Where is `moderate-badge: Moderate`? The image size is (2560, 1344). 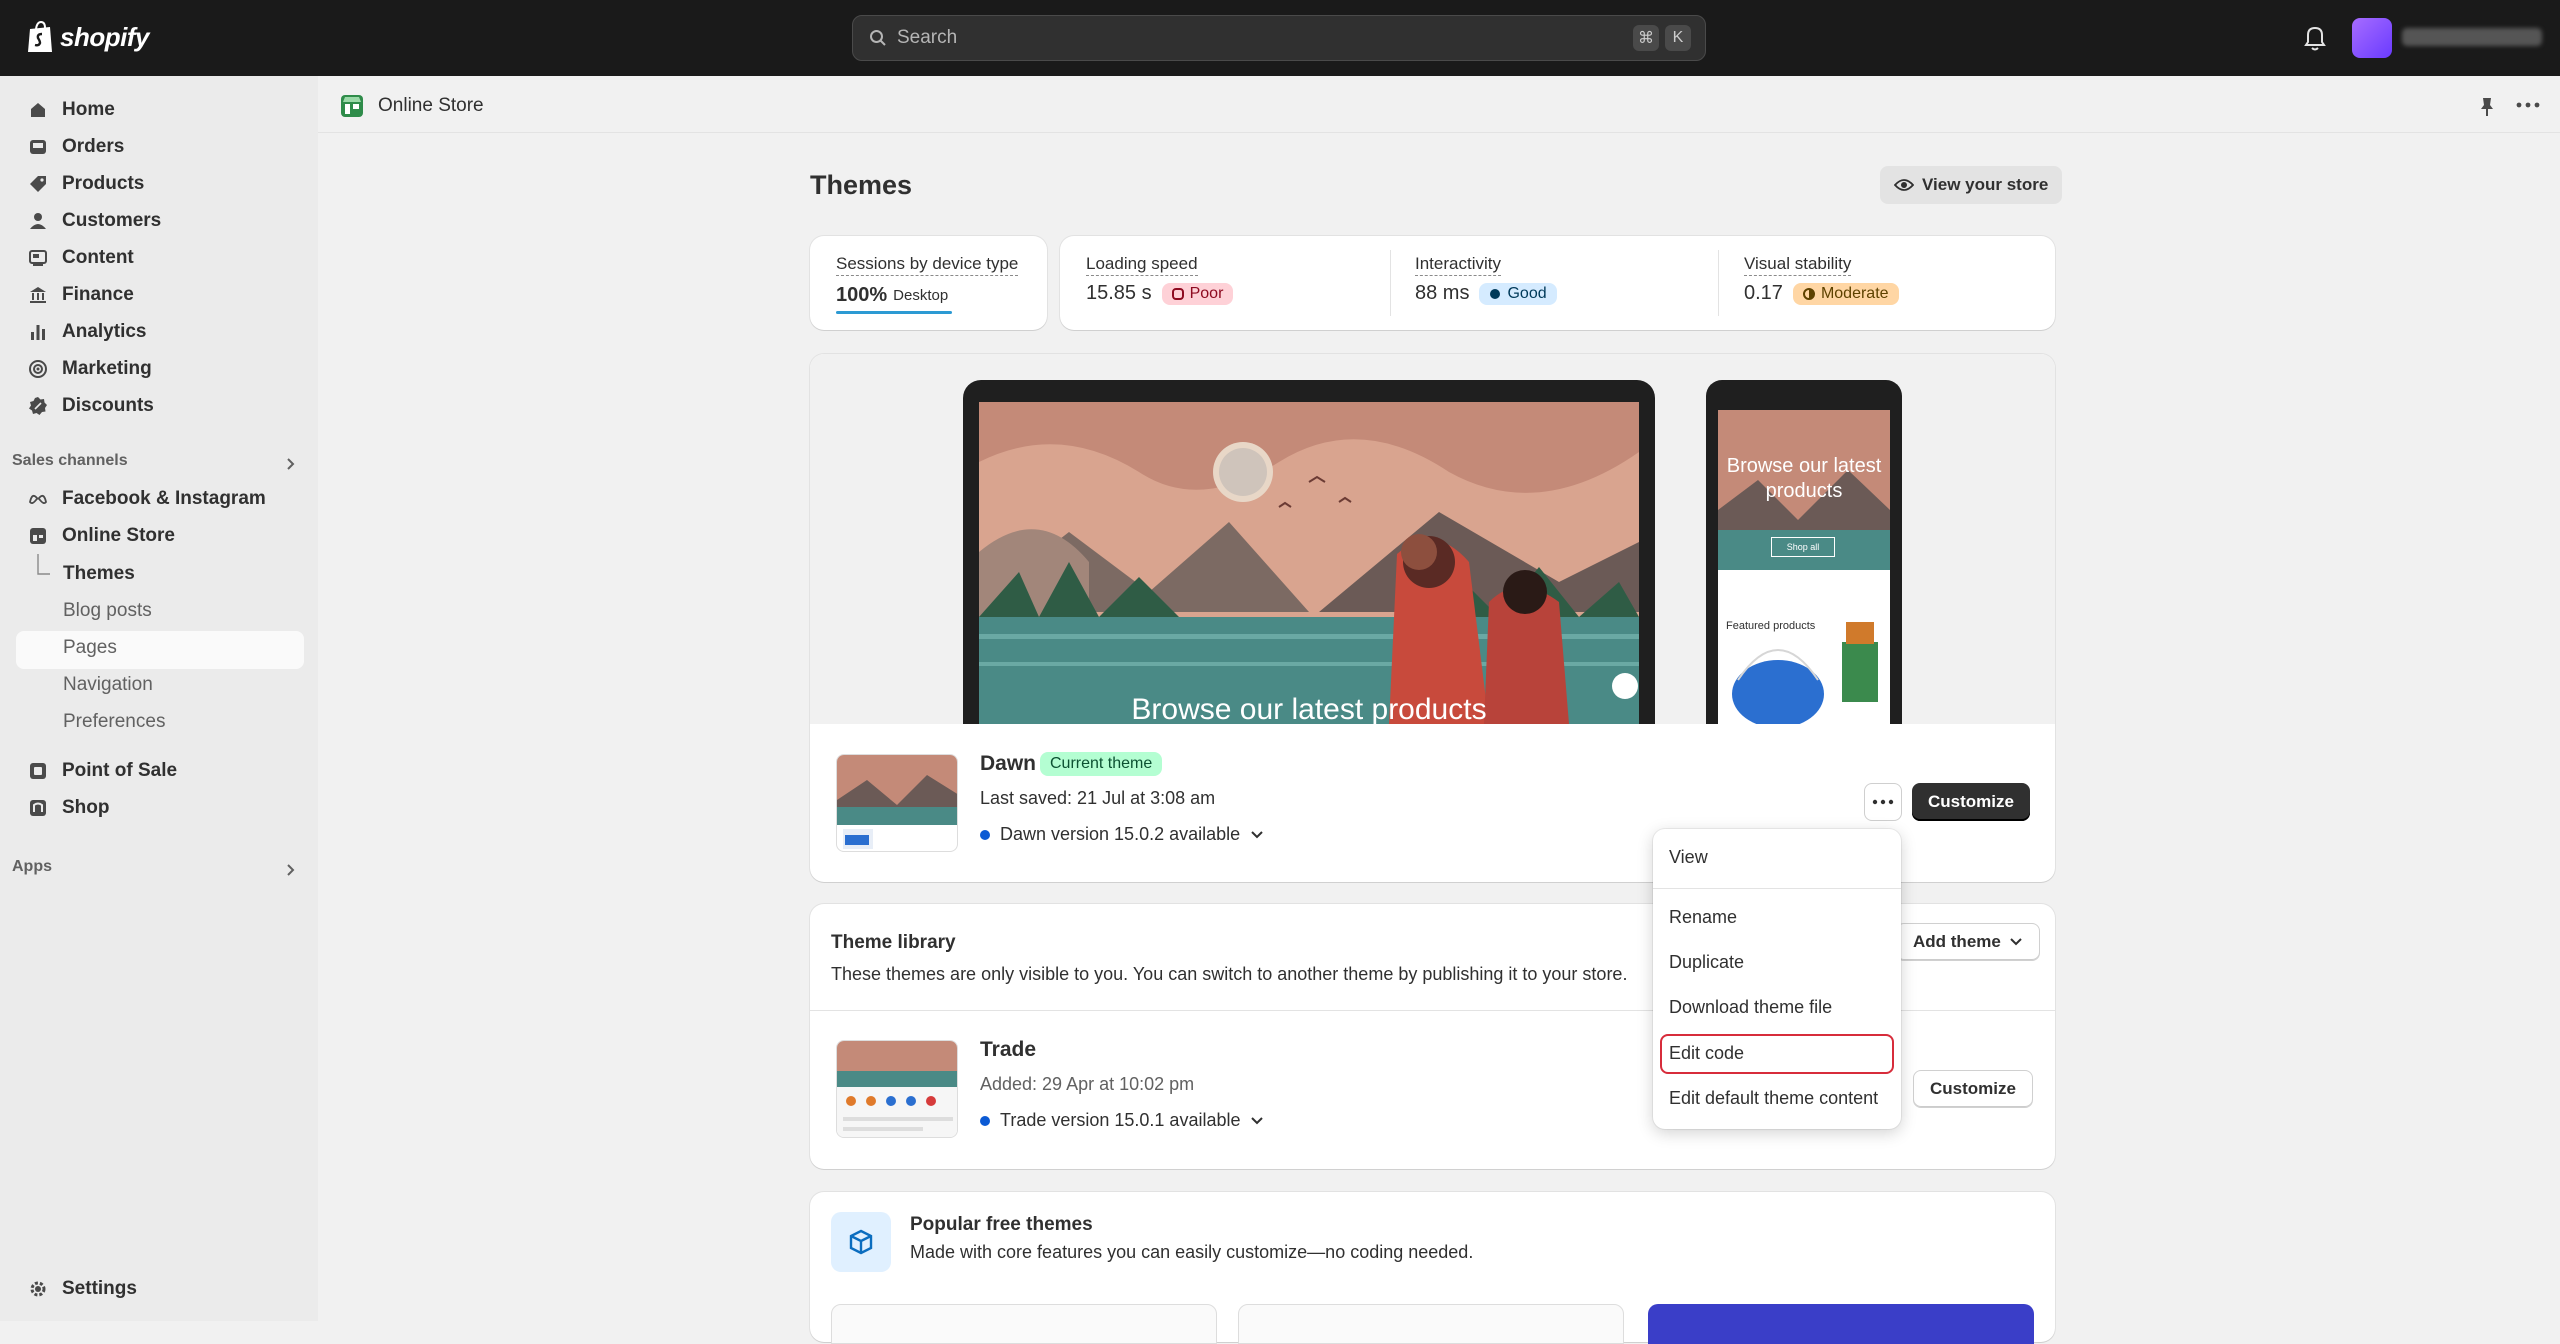 moderate-badge: Moderate is located at coordinates (1845, 293).